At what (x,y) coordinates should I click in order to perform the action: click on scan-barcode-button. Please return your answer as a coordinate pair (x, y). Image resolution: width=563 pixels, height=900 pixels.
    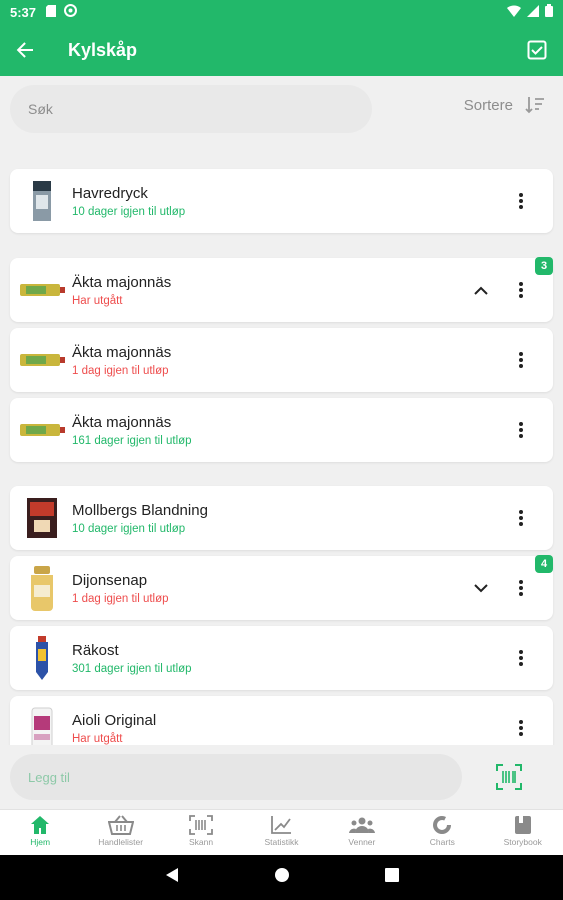
    Looking at the image, I should click on (509, 777).